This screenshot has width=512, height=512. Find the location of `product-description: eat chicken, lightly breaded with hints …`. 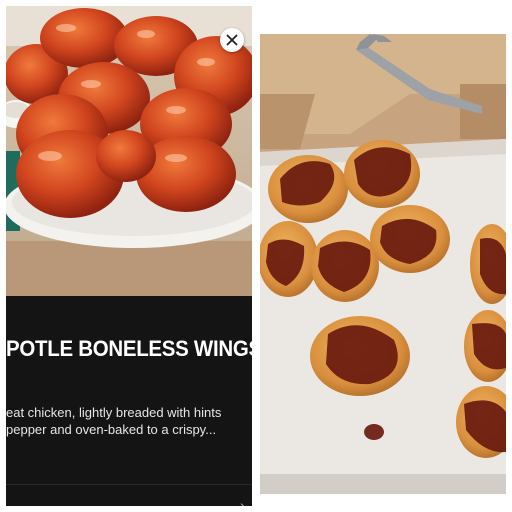

product-description: eat chicken, lightly breaded with hints … is located at coordinates (129, 421).